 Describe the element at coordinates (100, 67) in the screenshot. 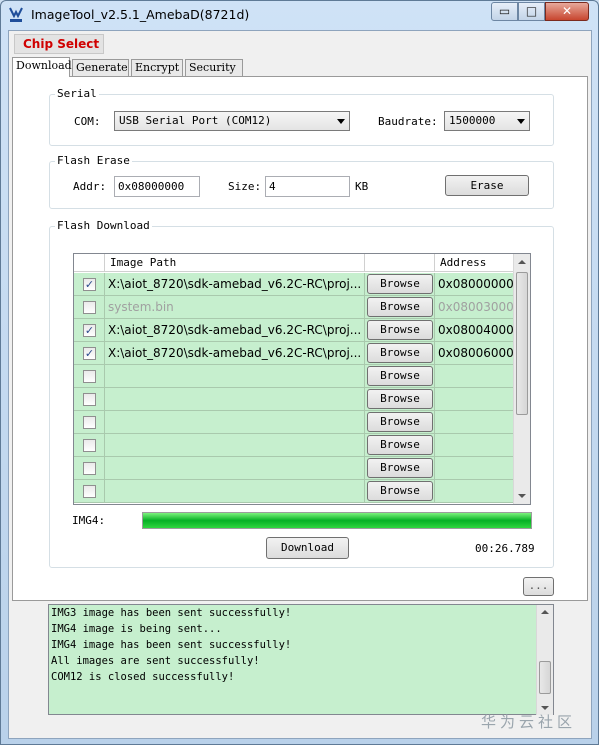

I see `tab-generate: Generate` at that location.